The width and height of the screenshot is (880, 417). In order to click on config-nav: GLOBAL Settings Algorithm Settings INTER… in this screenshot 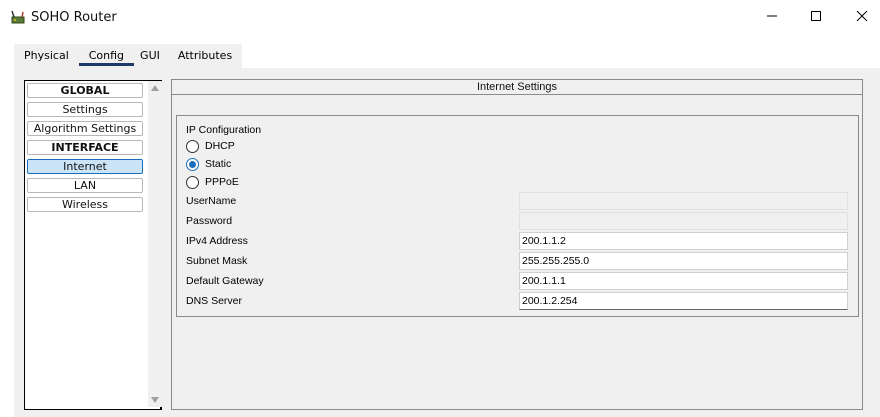, I will do `click(93, 245)`.